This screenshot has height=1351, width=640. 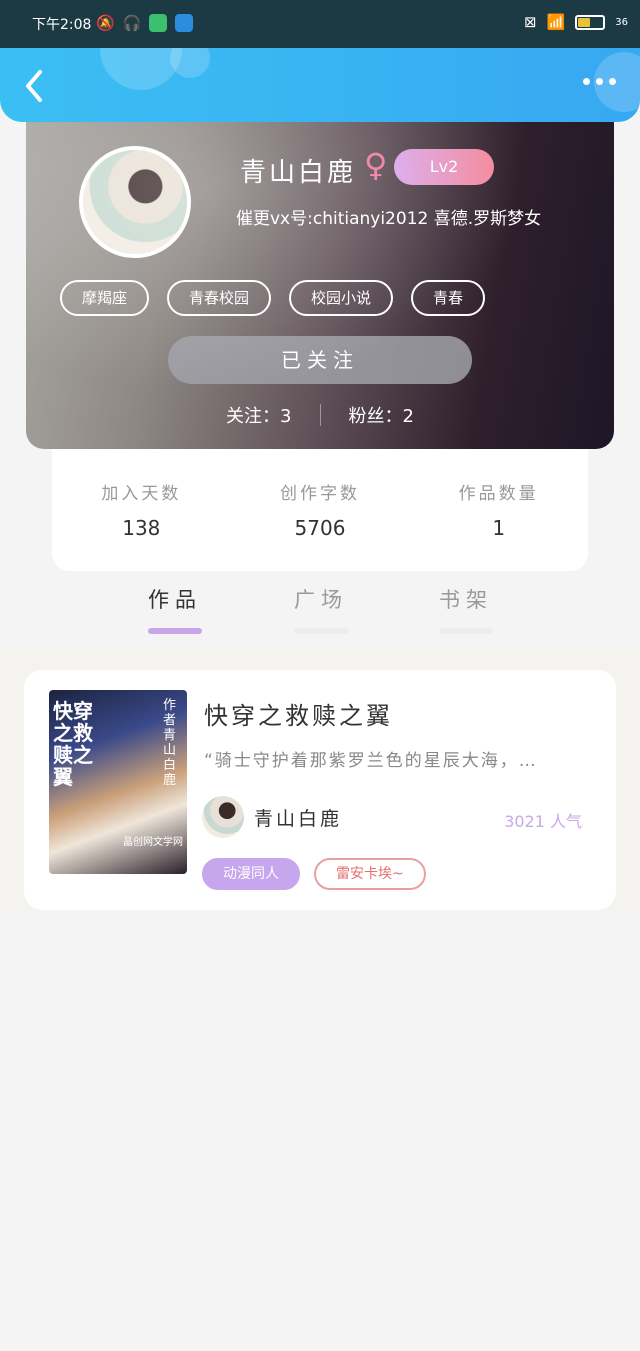 What do you see at coordinates (444, 167) in the screenshot?
I see `level-badge: Lv2` at bounding box center [444, 167].